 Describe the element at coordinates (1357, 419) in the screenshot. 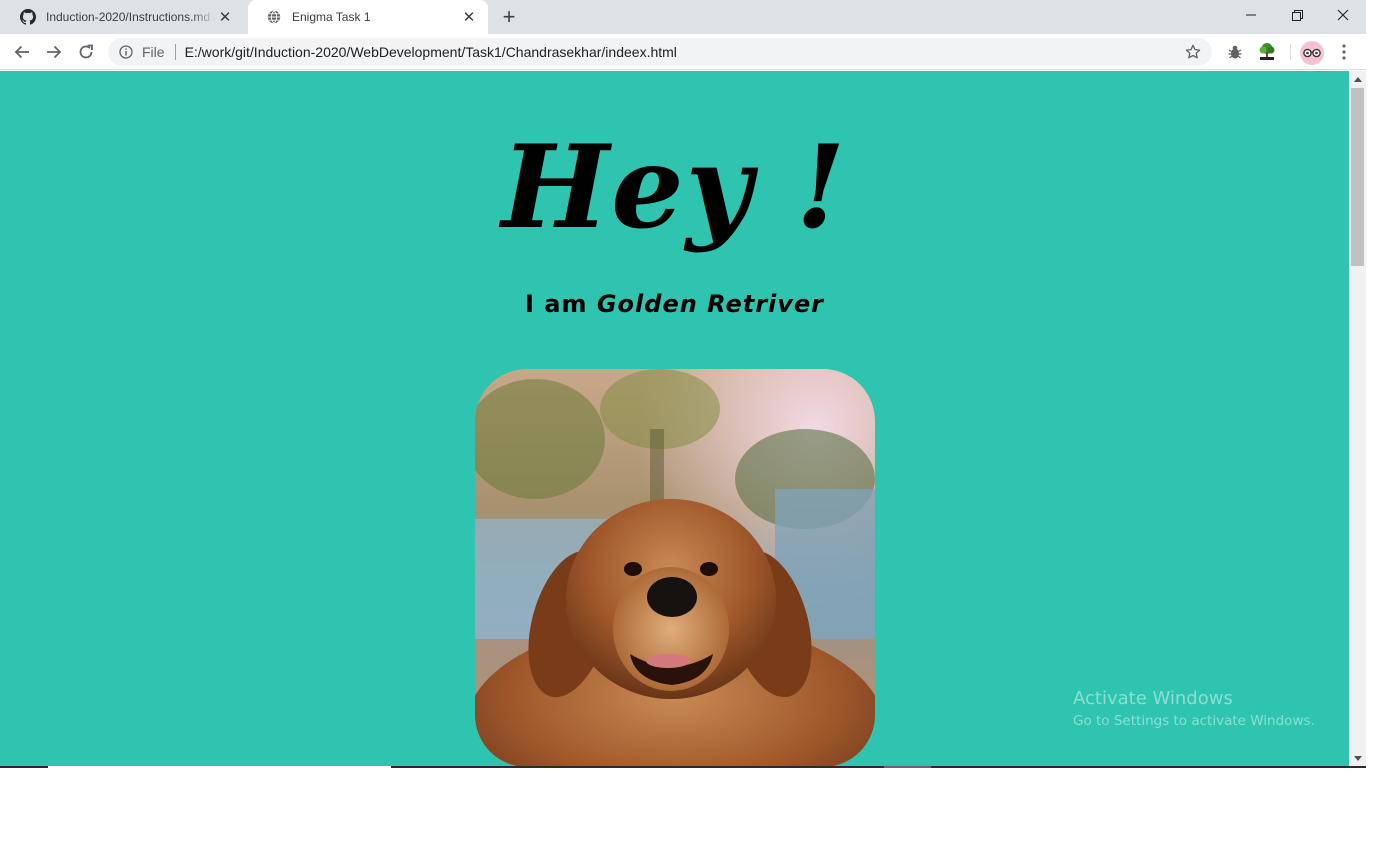

I see `vertical-scrollbar` at that location.